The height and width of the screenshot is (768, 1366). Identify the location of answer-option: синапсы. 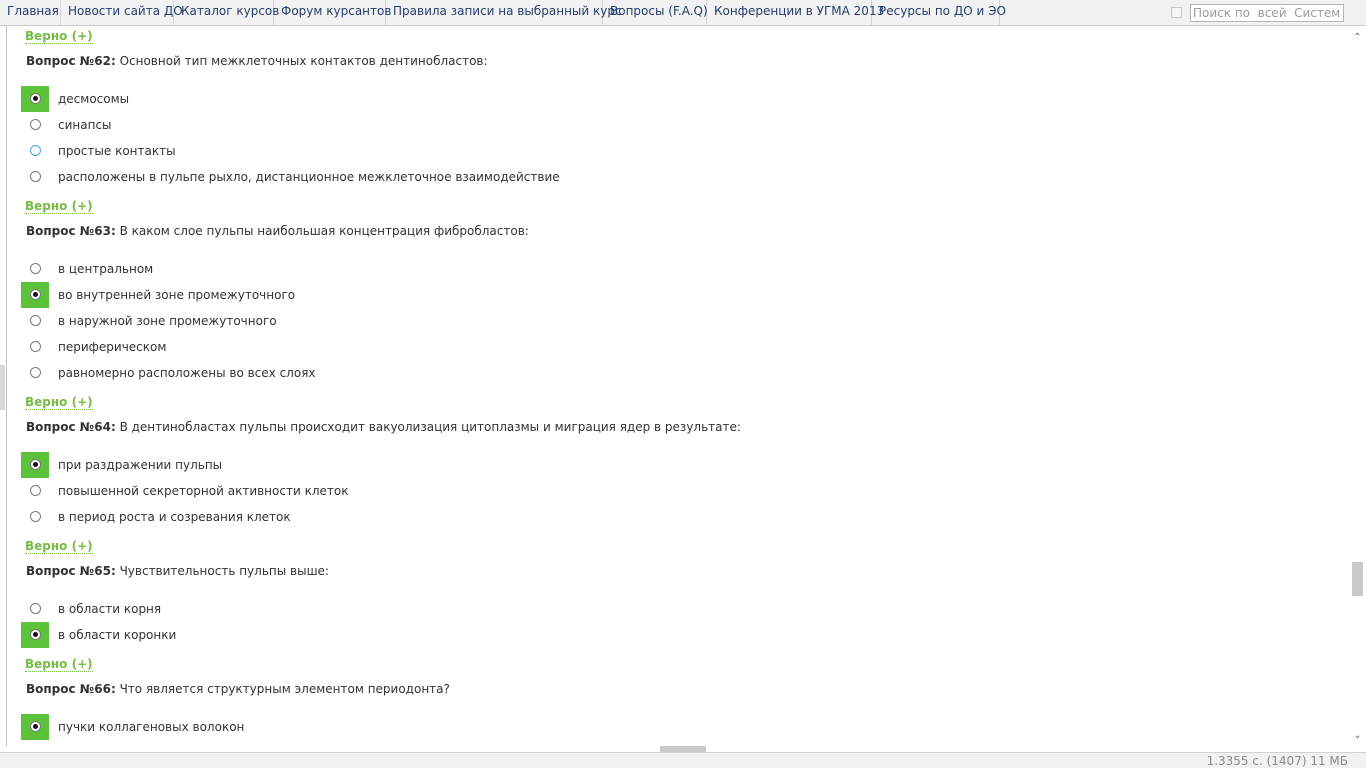
(371, 125).